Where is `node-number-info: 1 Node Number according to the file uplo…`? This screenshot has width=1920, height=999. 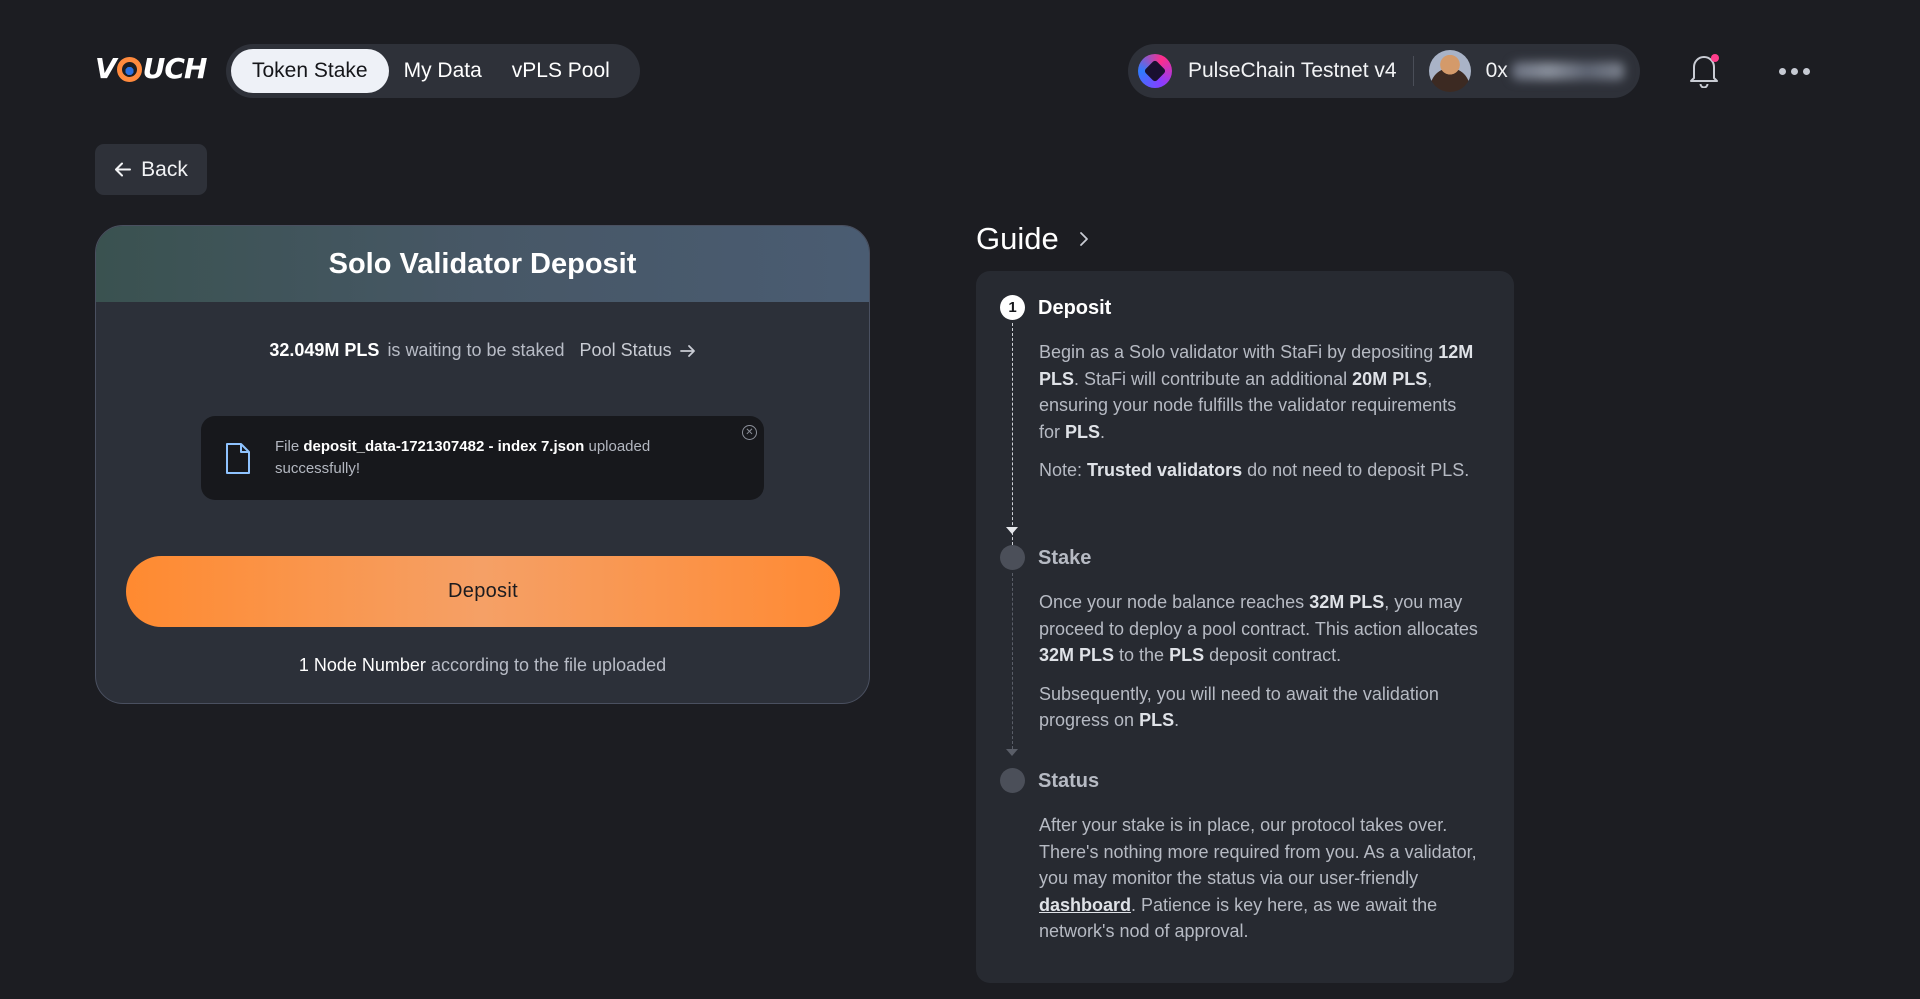
node-number-info: 1 Node Number according to the file uplo… is located at coordinates (482, 665).